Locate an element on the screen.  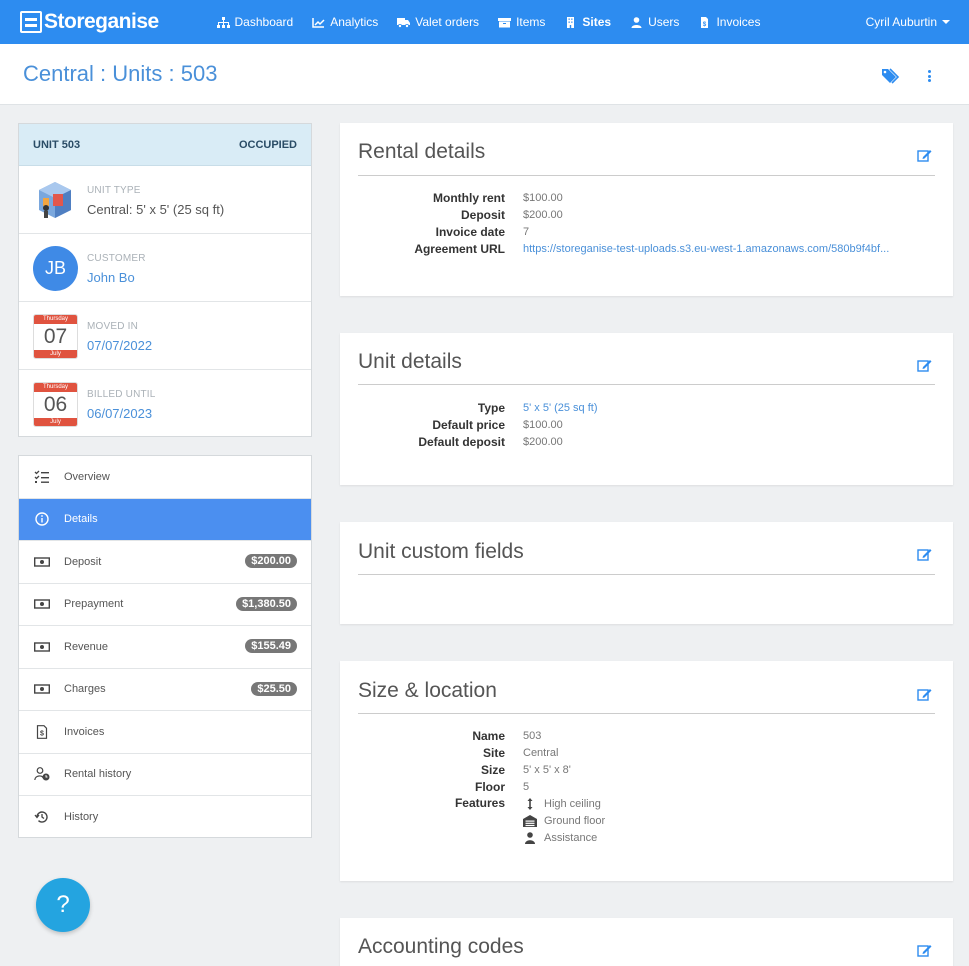
unit-number: UNIT 503 is located at coordinates (57, 144).